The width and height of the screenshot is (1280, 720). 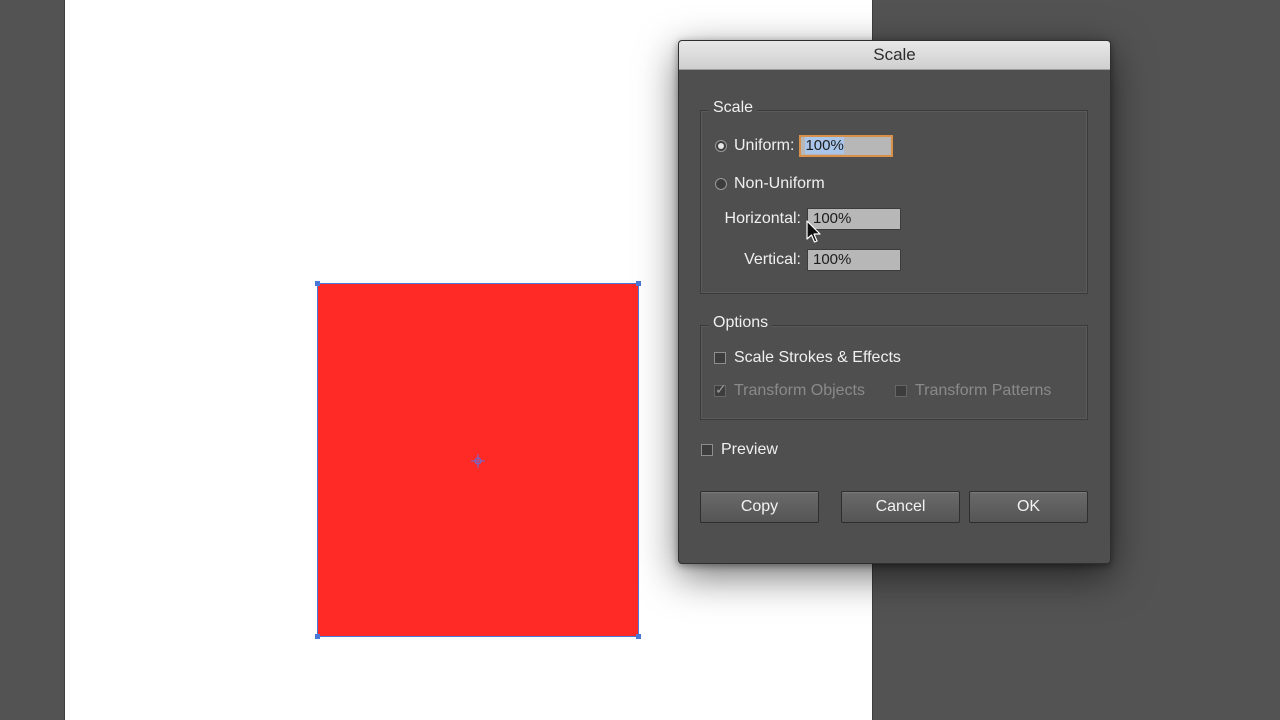 I want to click on non-uniform-label: Non-Uniform, so click(x=779, y=183).